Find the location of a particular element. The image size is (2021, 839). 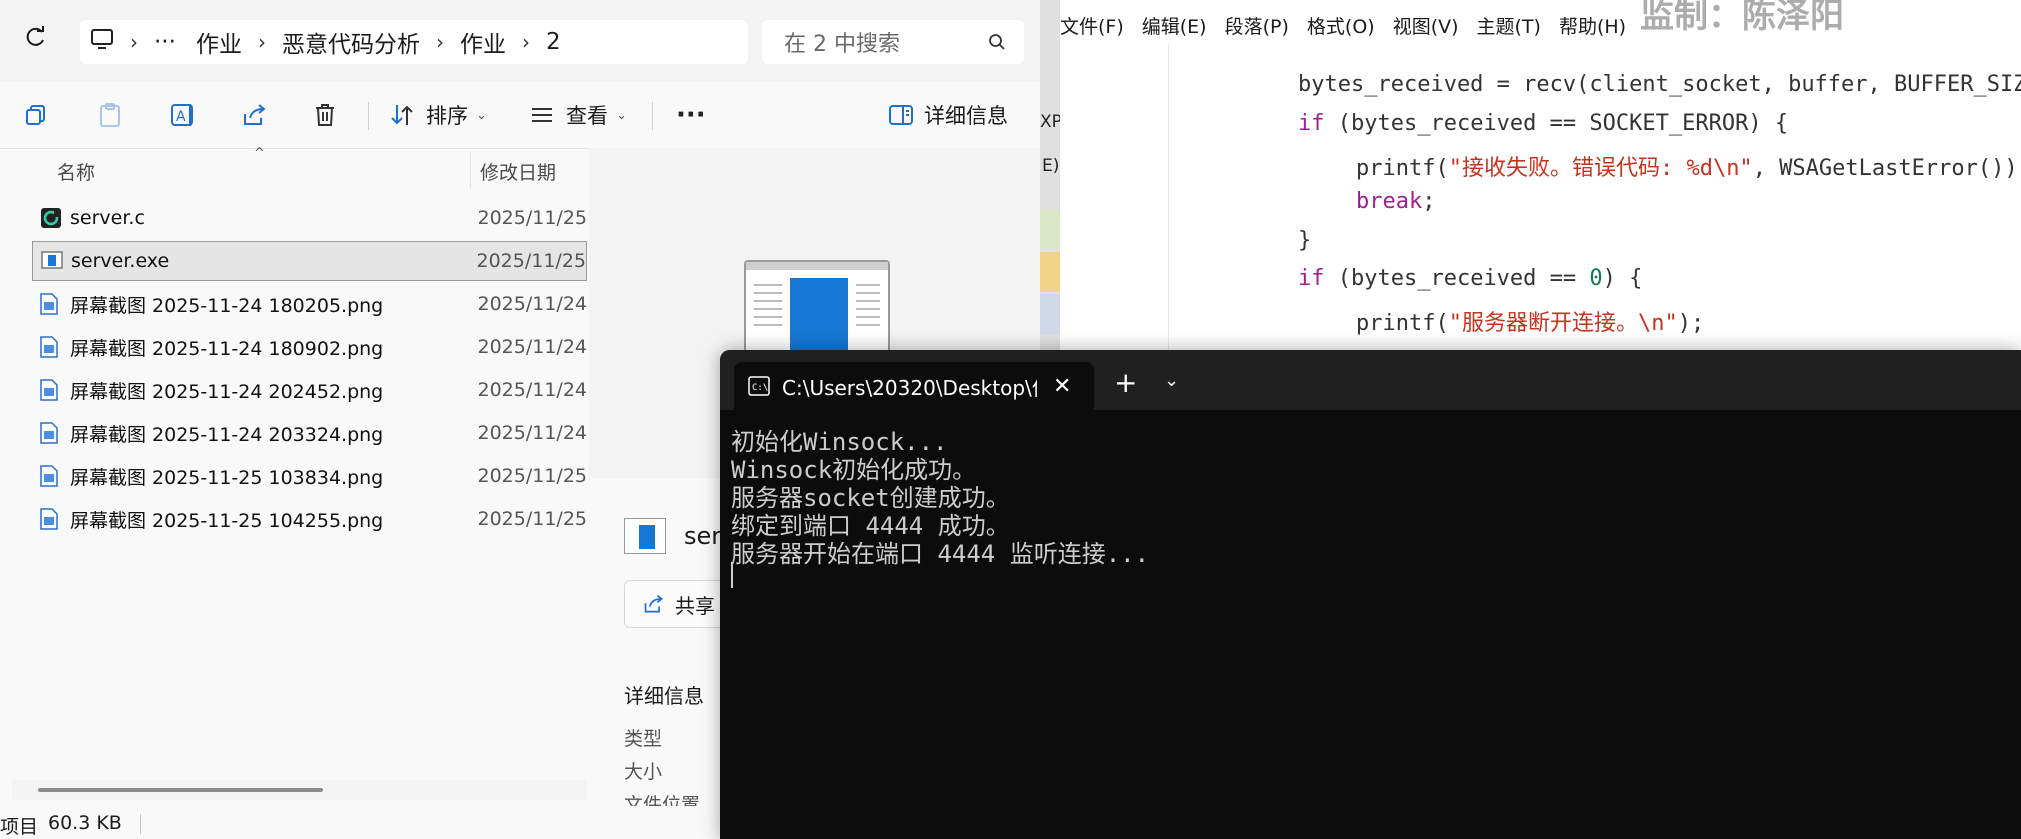

code-line: printf("服务器断开连接。\n"); is located at coordinates (1530, 323).